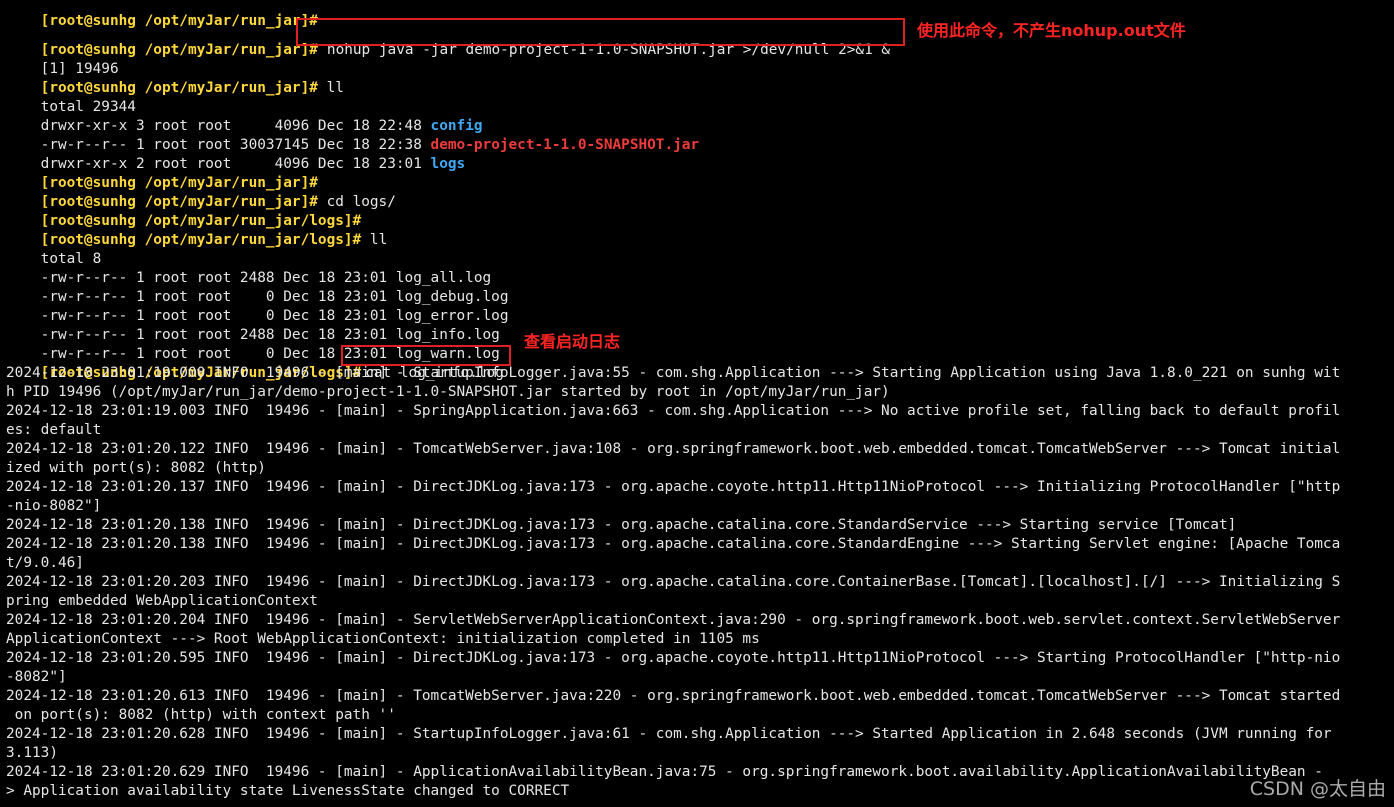 The width and height of the screenshot is (1394, 807). I want to click on jar-file-name: demo-project-1-1.0-SNAPSHOT.jar, so click(565, 145).